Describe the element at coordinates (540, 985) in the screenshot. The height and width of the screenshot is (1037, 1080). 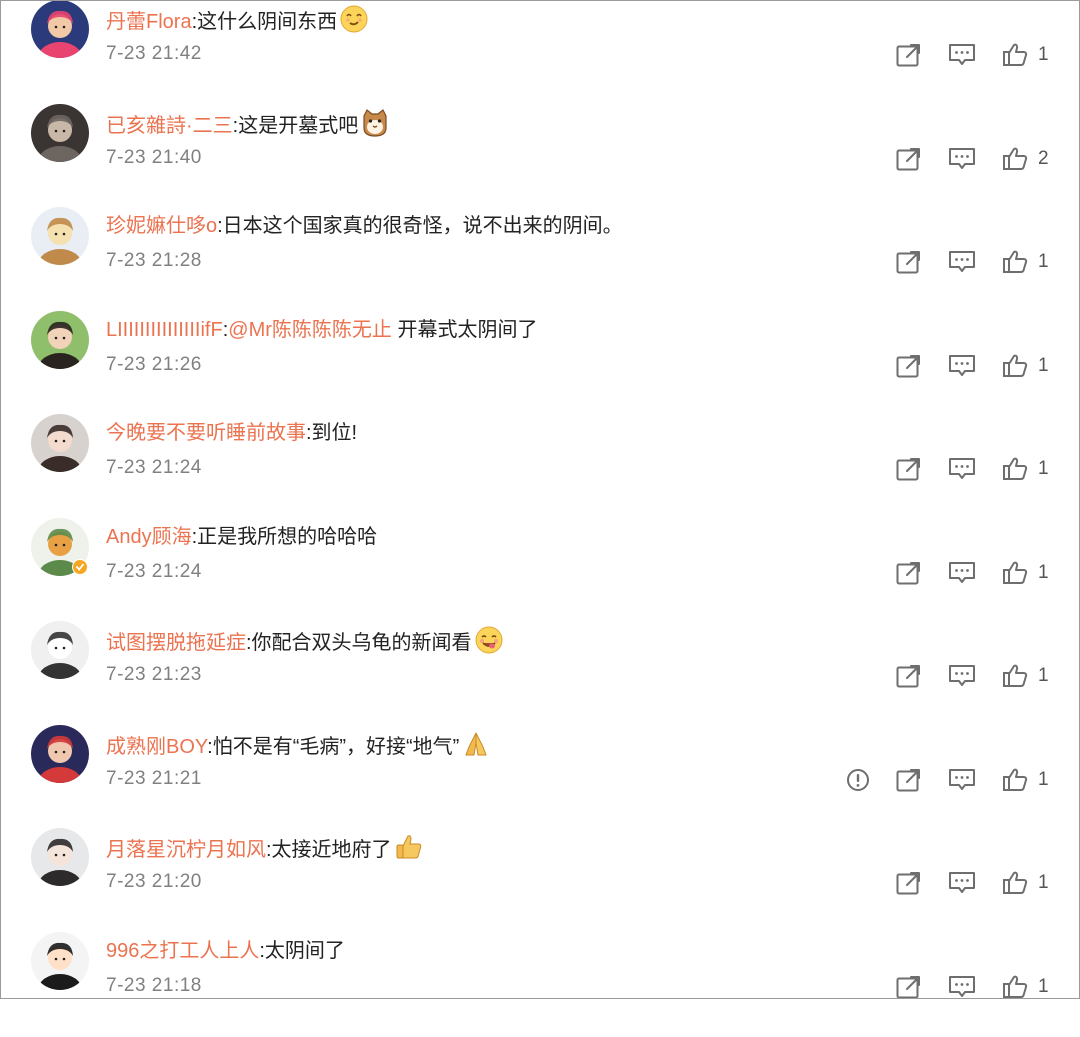
I see `comment-item: 996之打工人上人:太阴间了 7-23 21:18 1` at that location.